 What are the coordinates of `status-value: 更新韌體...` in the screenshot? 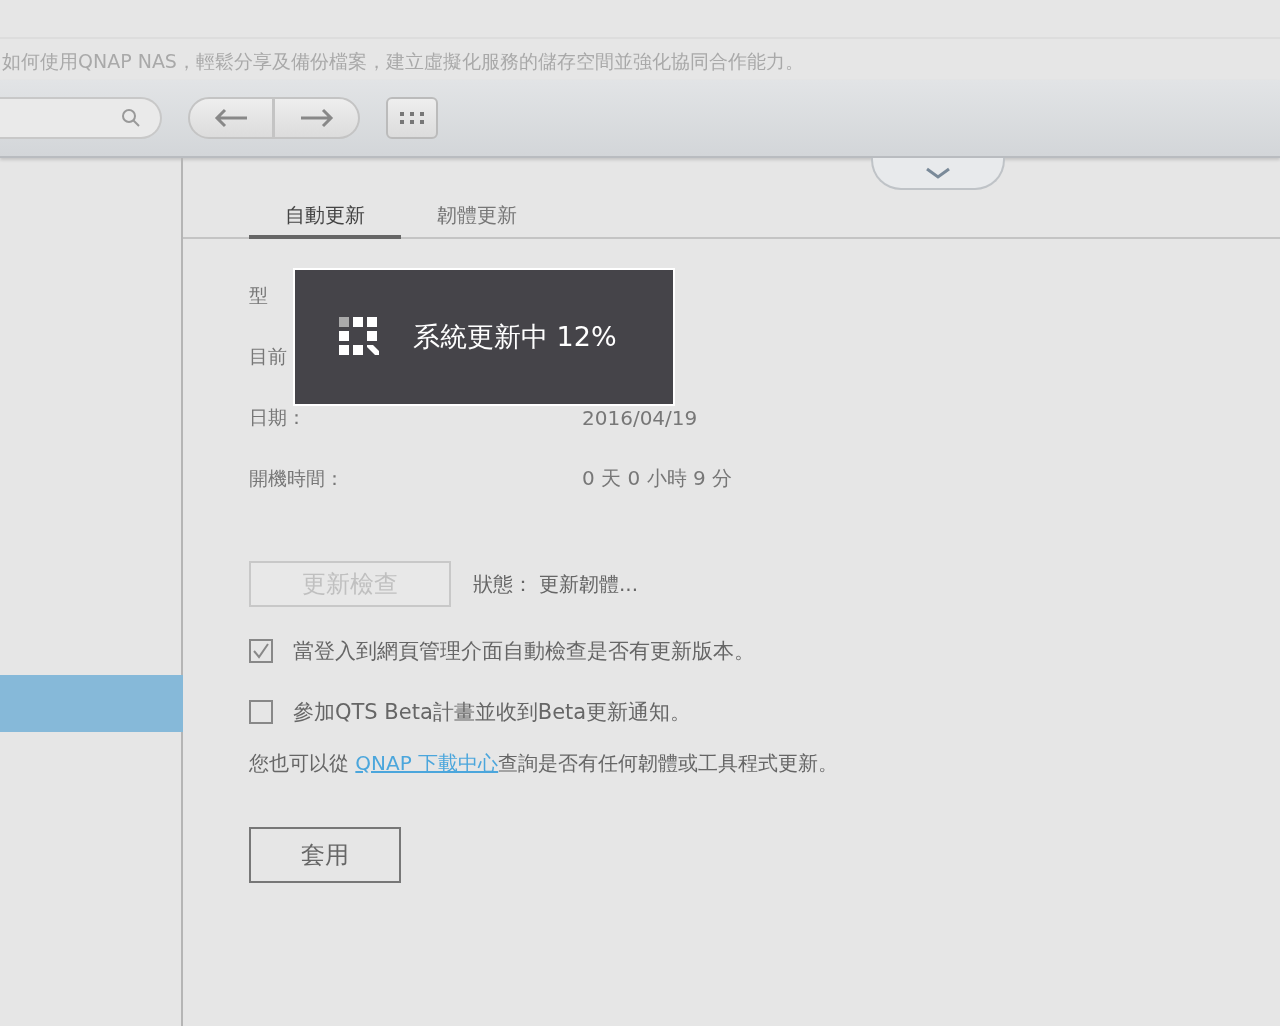 It's located at (589, 584).